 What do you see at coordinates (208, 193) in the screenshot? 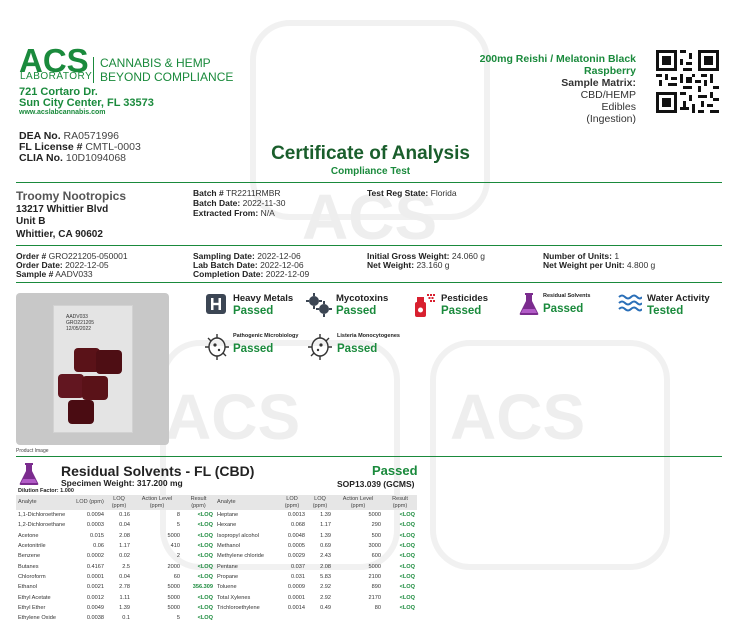
I see `batch-number-label: Batch #` at bounding box center [208, 193].